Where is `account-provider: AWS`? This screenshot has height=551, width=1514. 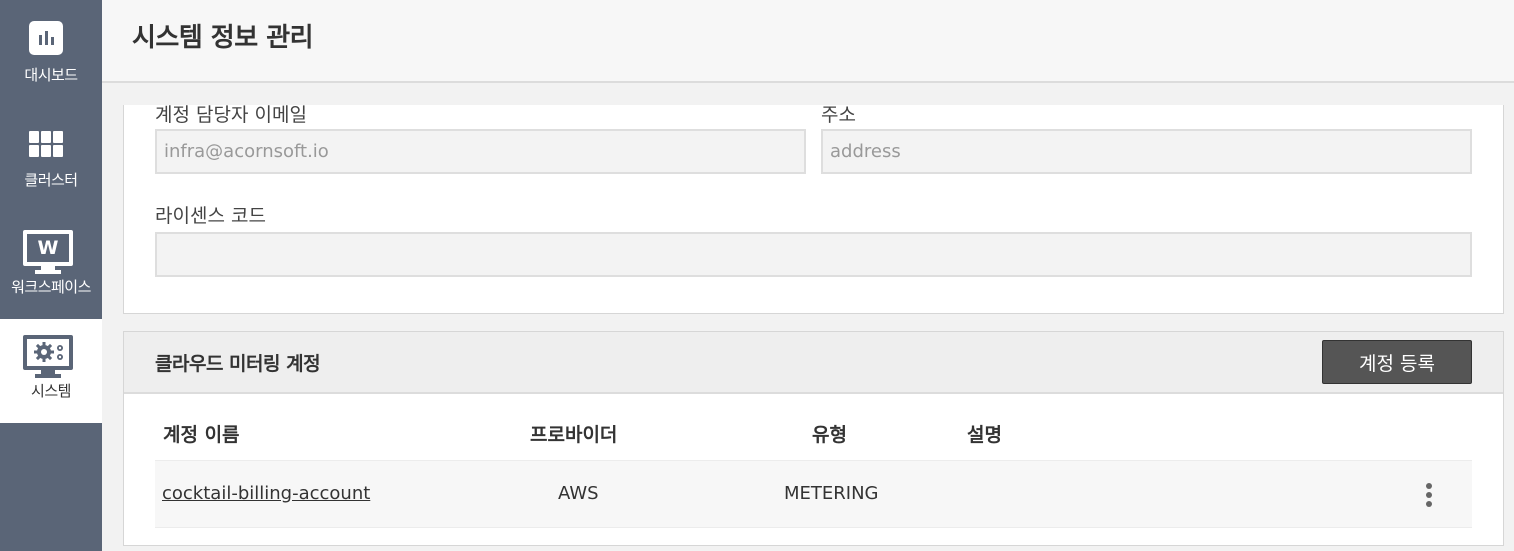 account-provider: AWS is located at coordinates (578, 493).